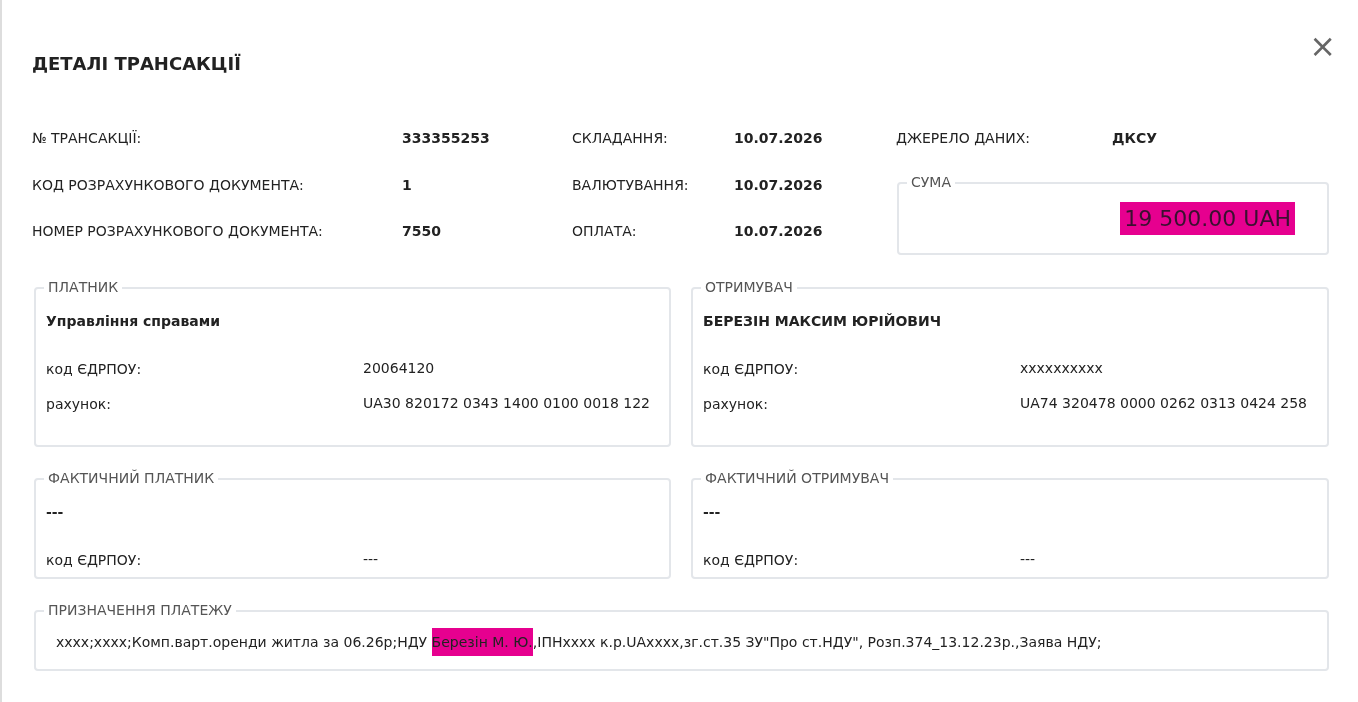 The image size is (1358, 702). I want to click on field-label: ОПЛАТА:, so click(604, 231).